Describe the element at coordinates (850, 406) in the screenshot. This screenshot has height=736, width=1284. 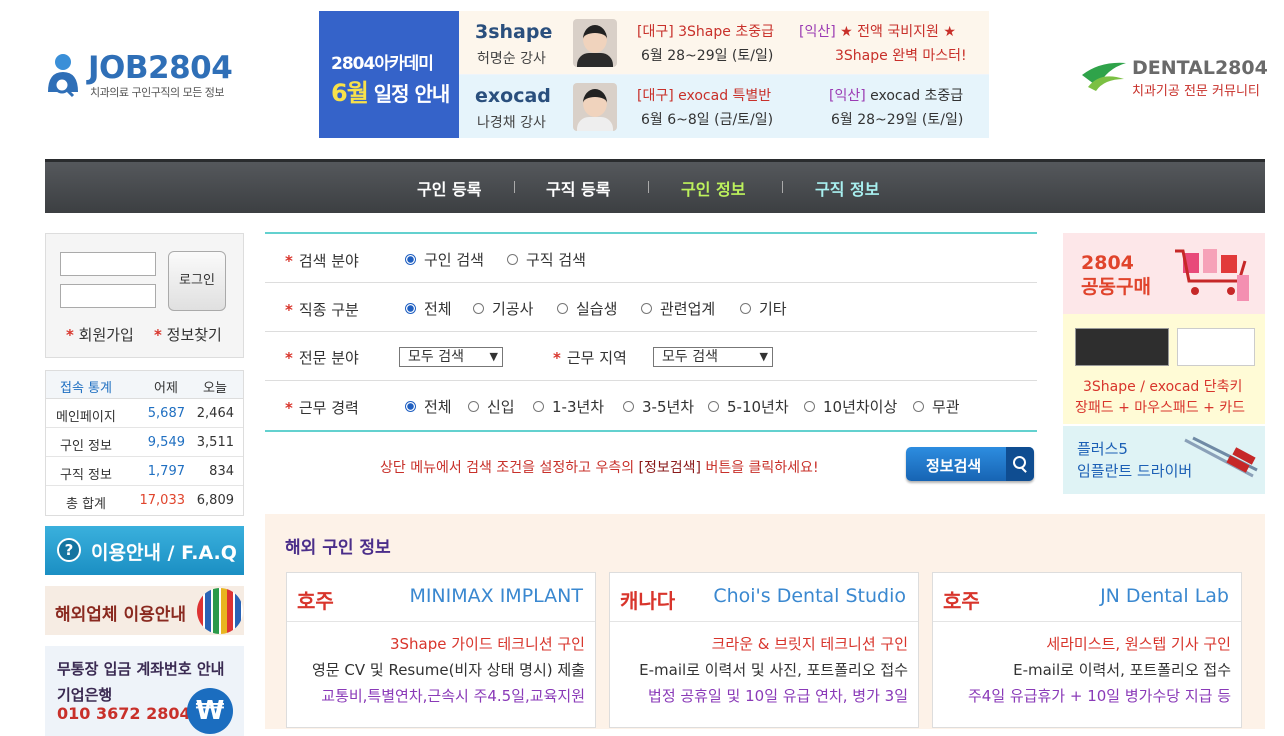
I see `radio-career-10plus: 10년차이상` at that location.